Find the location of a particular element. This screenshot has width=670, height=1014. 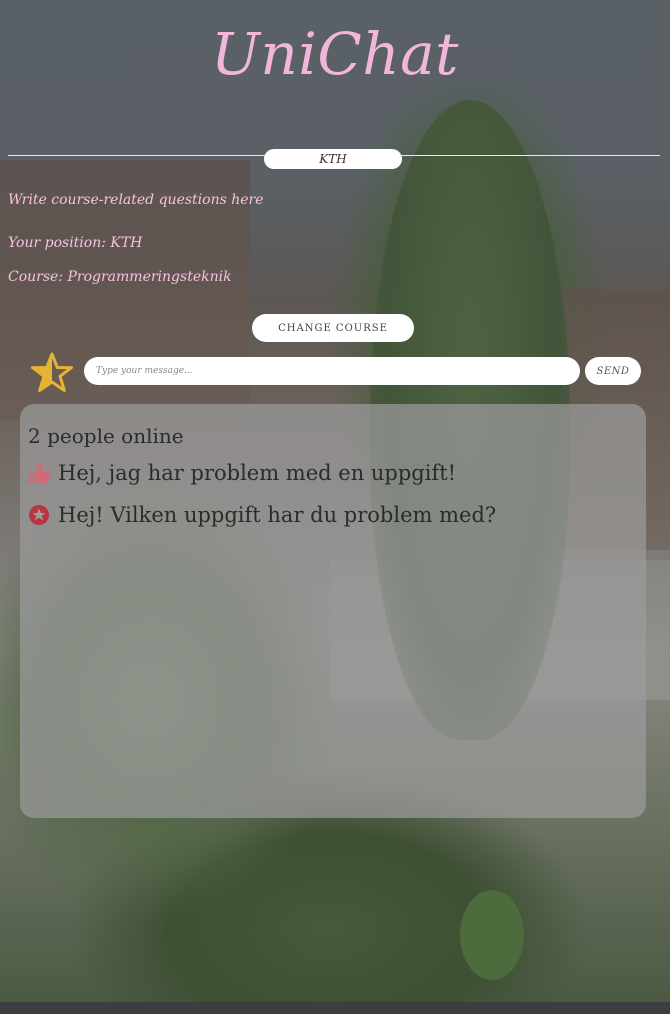

chat-message: Hej! Vilken uppgift har du problem med? is located at coordinates (261, 515).